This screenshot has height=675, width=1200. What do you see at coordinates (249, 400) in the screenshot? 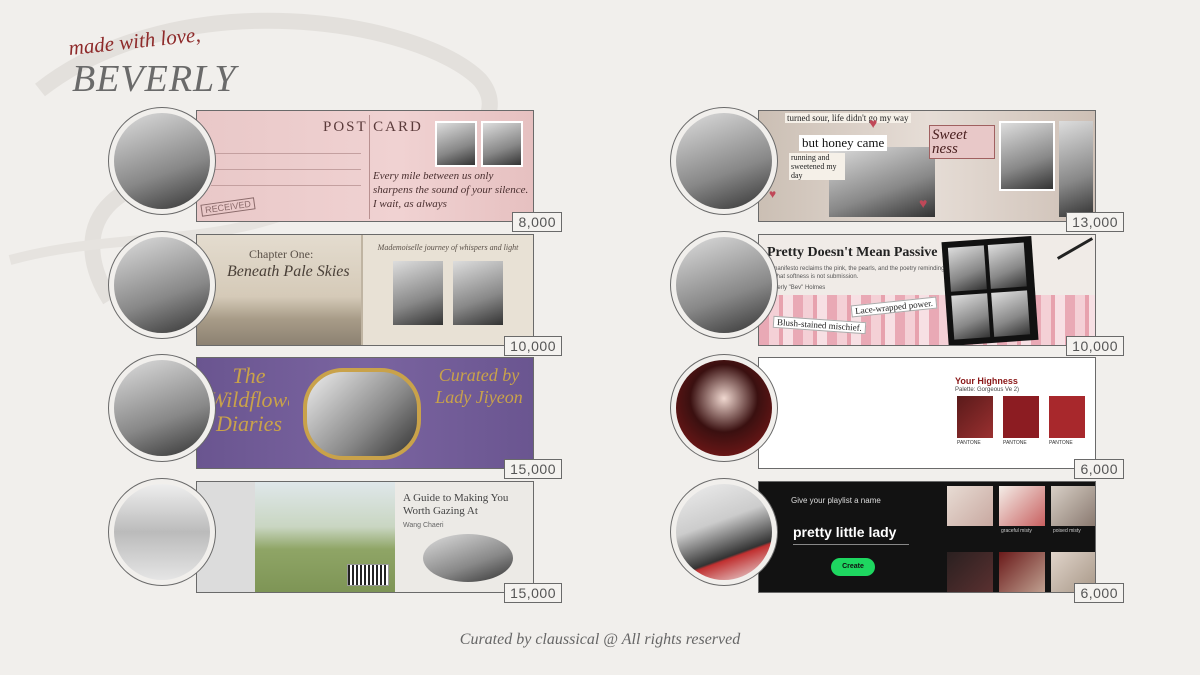
I see `book-title: The Wildflower Diaries` at bounding box center [249, 400].